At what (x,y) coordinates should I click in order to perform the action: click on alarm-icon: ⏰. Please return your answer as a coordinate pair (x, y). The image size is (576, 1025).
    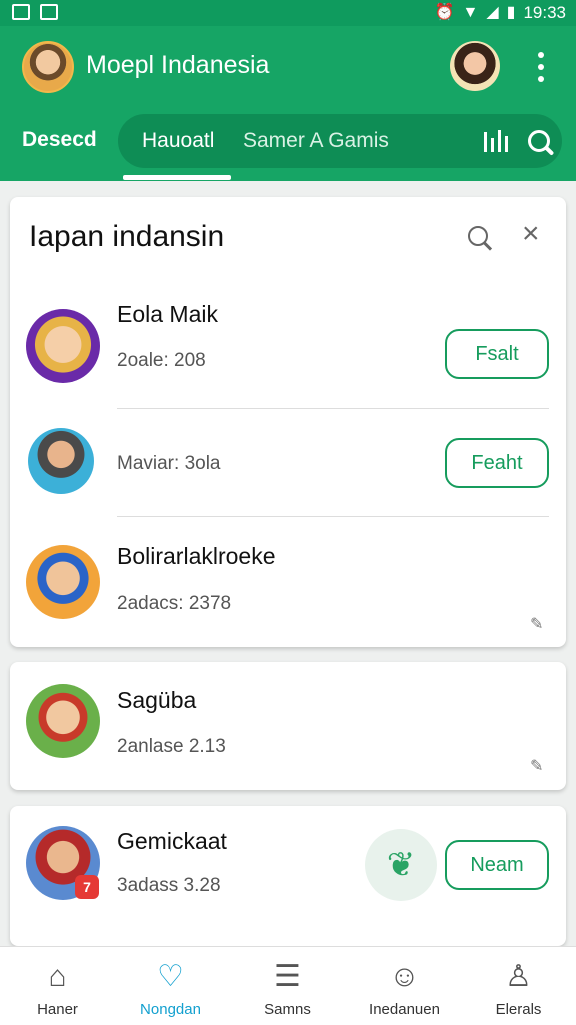
    Looking at the image, I should click on (444, 12).